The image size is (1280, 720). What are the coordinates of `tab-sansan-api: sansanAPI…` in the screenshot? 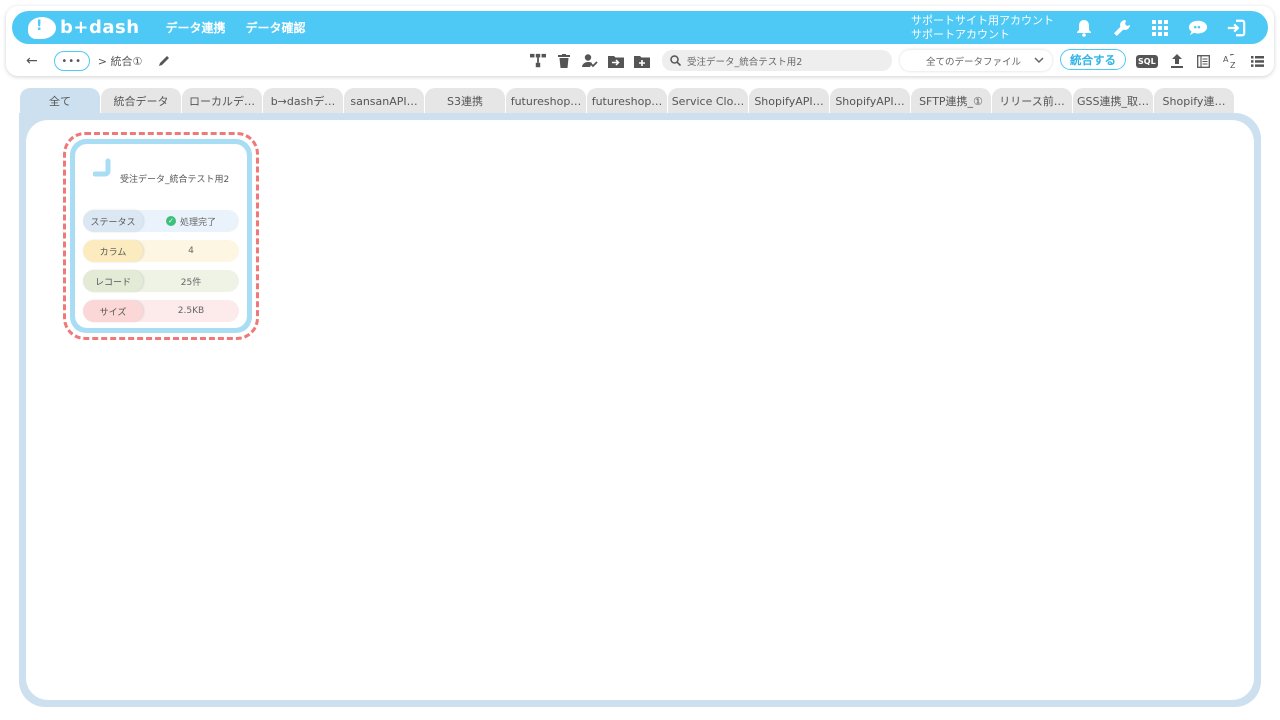 It's located at (384, 101).